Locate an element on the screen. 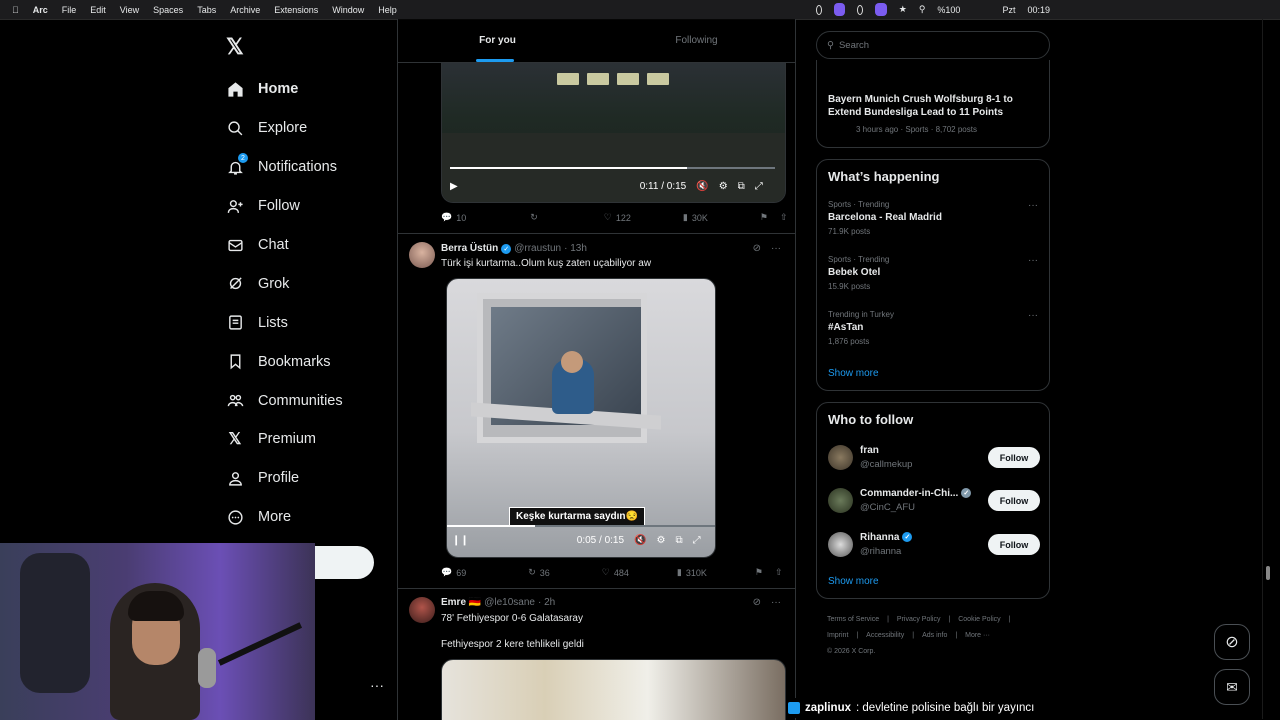 The width and height of the screenshot is (1280, 720). nav-notifications: 2 Notifications is located at coordinates (311, 167).